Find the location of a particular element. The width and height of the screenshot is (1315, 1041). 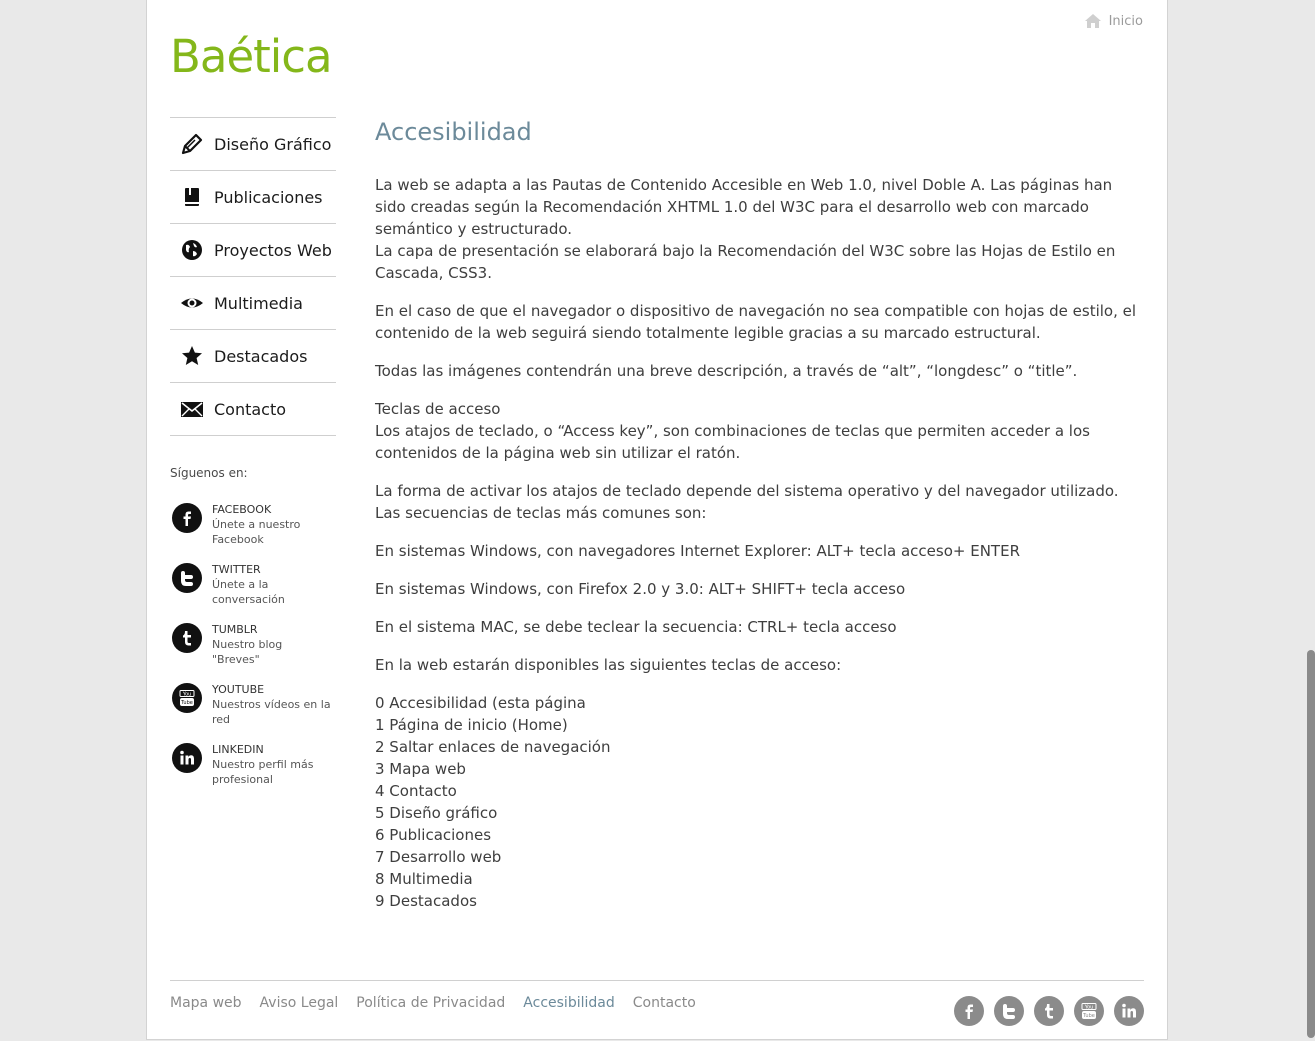

section-subtitle: Teclas de acceso is located at coordinates (438, 409).